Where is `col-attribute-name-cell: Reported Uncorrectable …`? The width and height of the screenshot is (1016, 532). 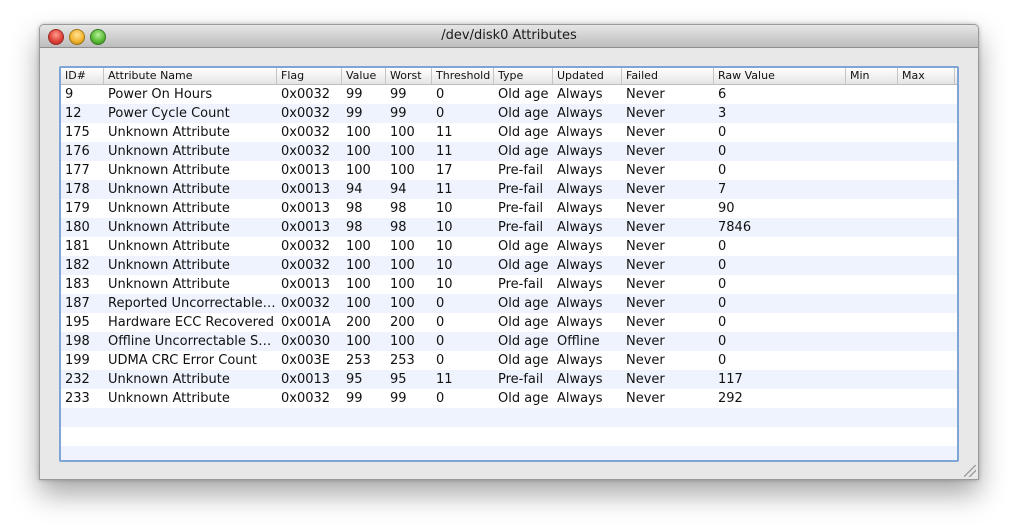 col-attribute-name-cell: Reported Uncorrectable … is located at coordinates (192, 303).